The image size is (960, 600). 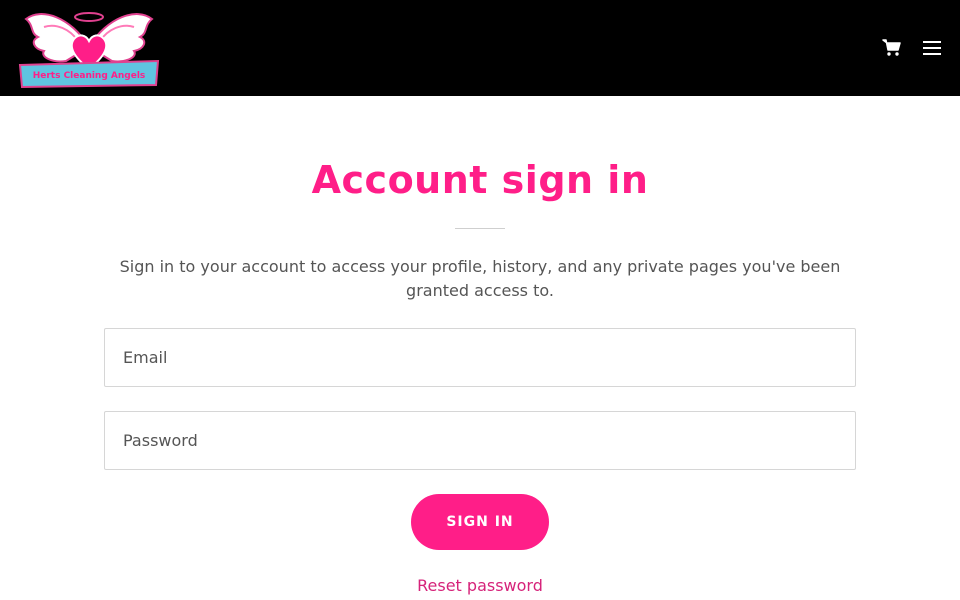 I want to click on header-actions, so click(x=912, y=48).